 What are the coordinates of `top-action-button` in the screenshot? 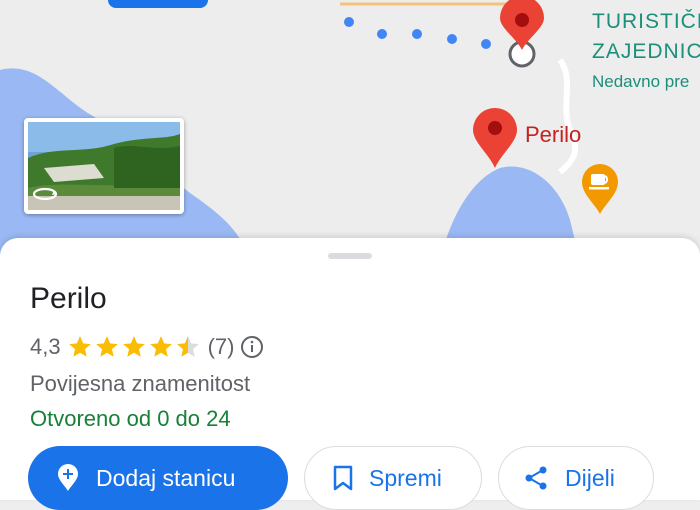 It's located at (158, 4).